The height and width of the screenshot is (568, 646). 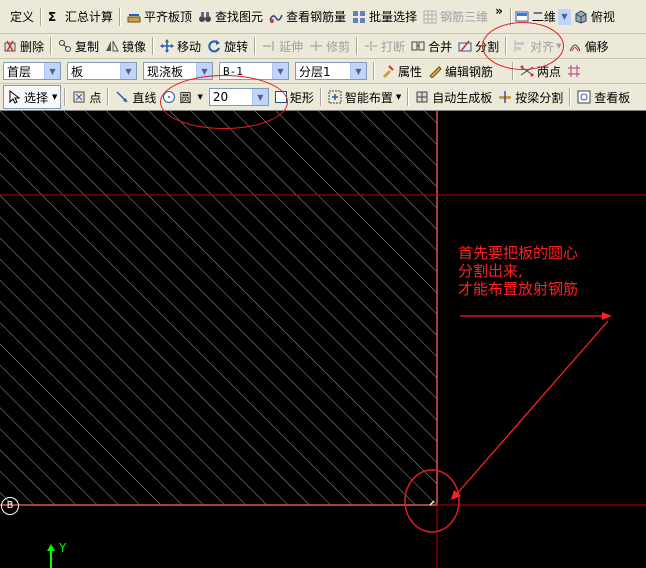 I want to click on extend-button: 延伸, so click(x=282, y=46).